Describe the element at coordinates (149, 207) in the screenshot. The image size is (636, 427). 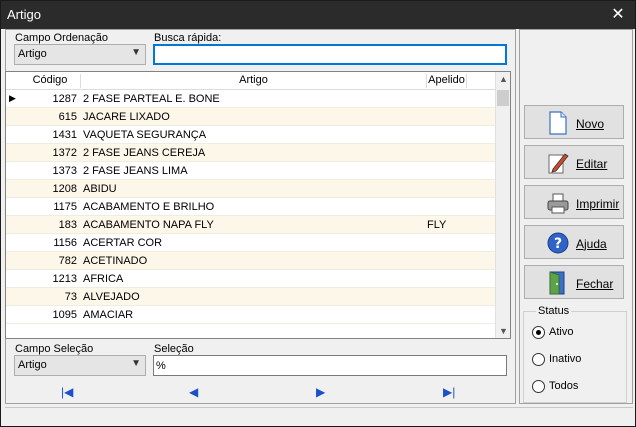
I see `cell-artigo: ACABAMENTO E BRILHO` at that location.